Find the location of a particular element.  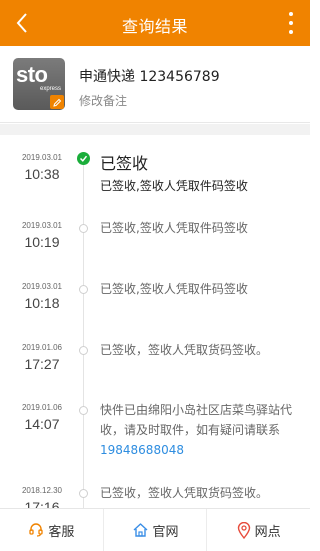

entry-time: 17:27 is located at coordinates (42, 364).